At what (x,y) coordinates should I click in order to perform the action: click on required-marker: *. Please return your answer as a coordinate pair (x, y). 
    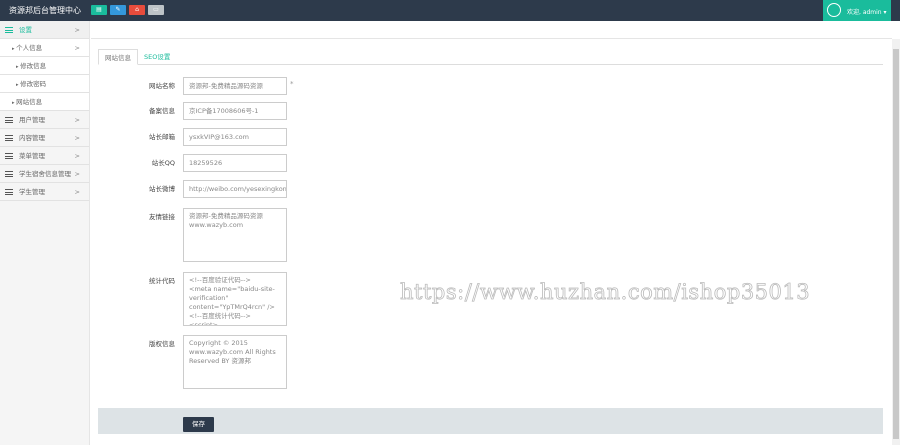
    Looking at the image, I should click on (292, 84).